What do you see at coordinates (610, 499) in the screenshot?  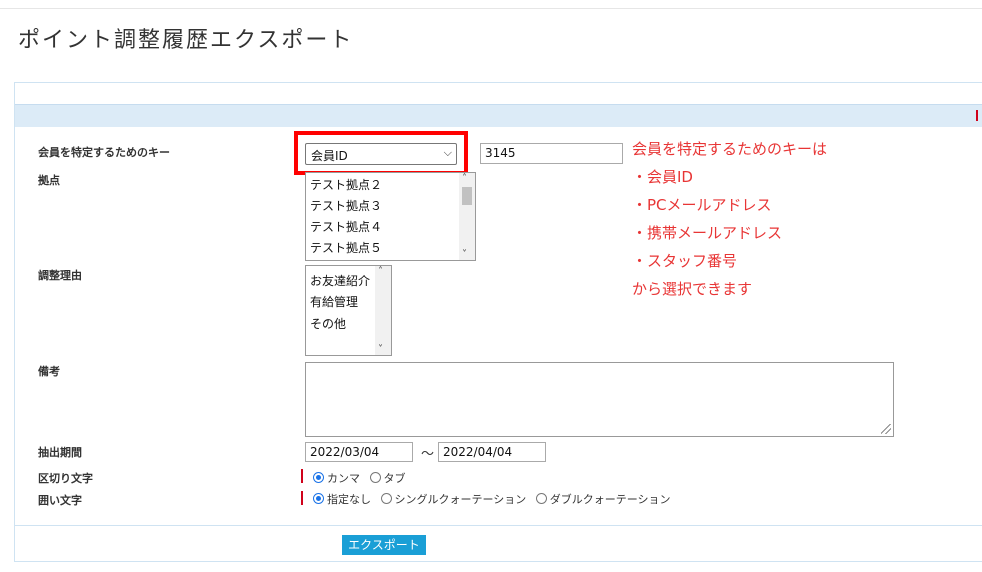 I see `radio-double-quote-label: ダブルクォーテーション` at bounding box center [610, 499].